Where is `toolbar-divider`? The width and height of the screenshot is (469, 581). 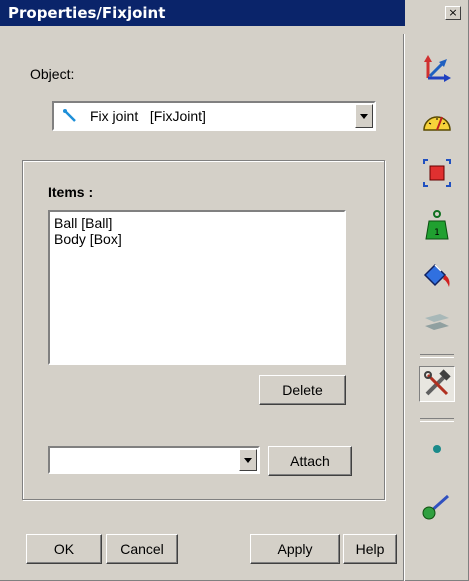 toolbar-divider is located at coordinates (404, 307).